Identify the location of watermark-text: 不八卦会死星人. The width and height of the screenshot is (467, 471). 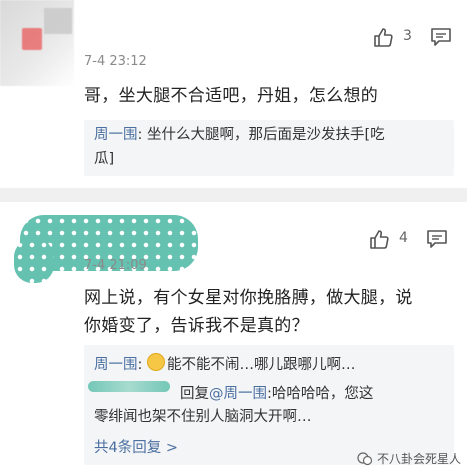
(418, 459).